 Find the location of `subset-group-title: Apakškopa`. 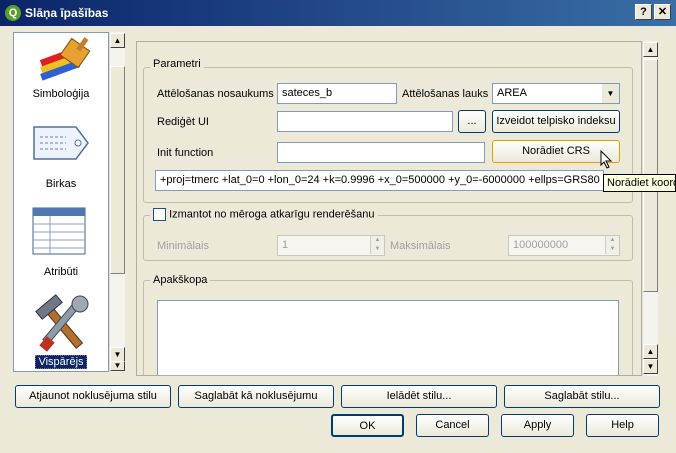

subset-group-title: Apakškopa is located at coordinates (180, 280).